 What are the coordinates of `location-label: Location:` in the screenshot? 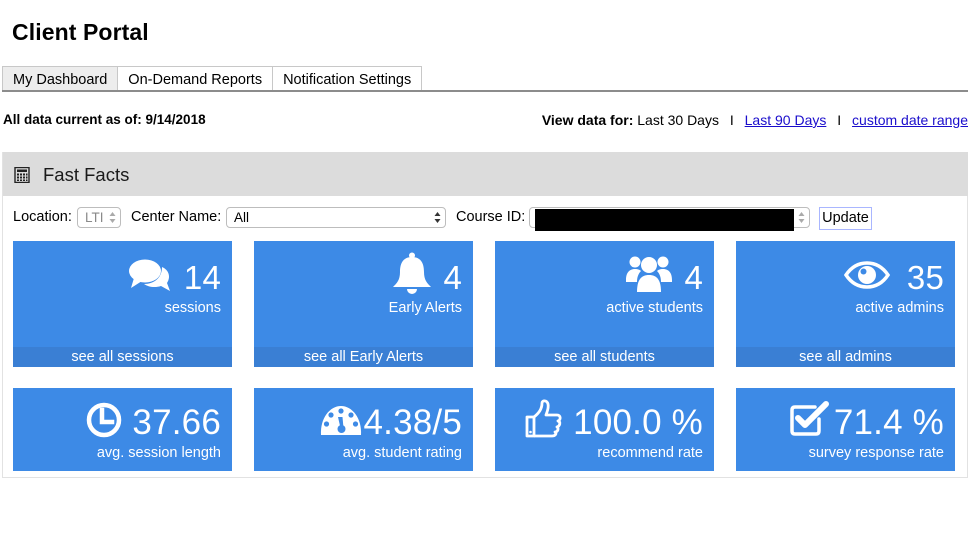 It's located at (42, 217).